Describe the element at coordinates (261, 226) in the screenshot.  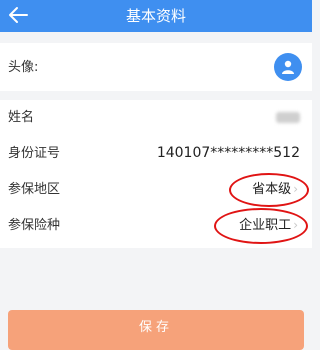
I see `annotation-circle-insurance-type` at that location.